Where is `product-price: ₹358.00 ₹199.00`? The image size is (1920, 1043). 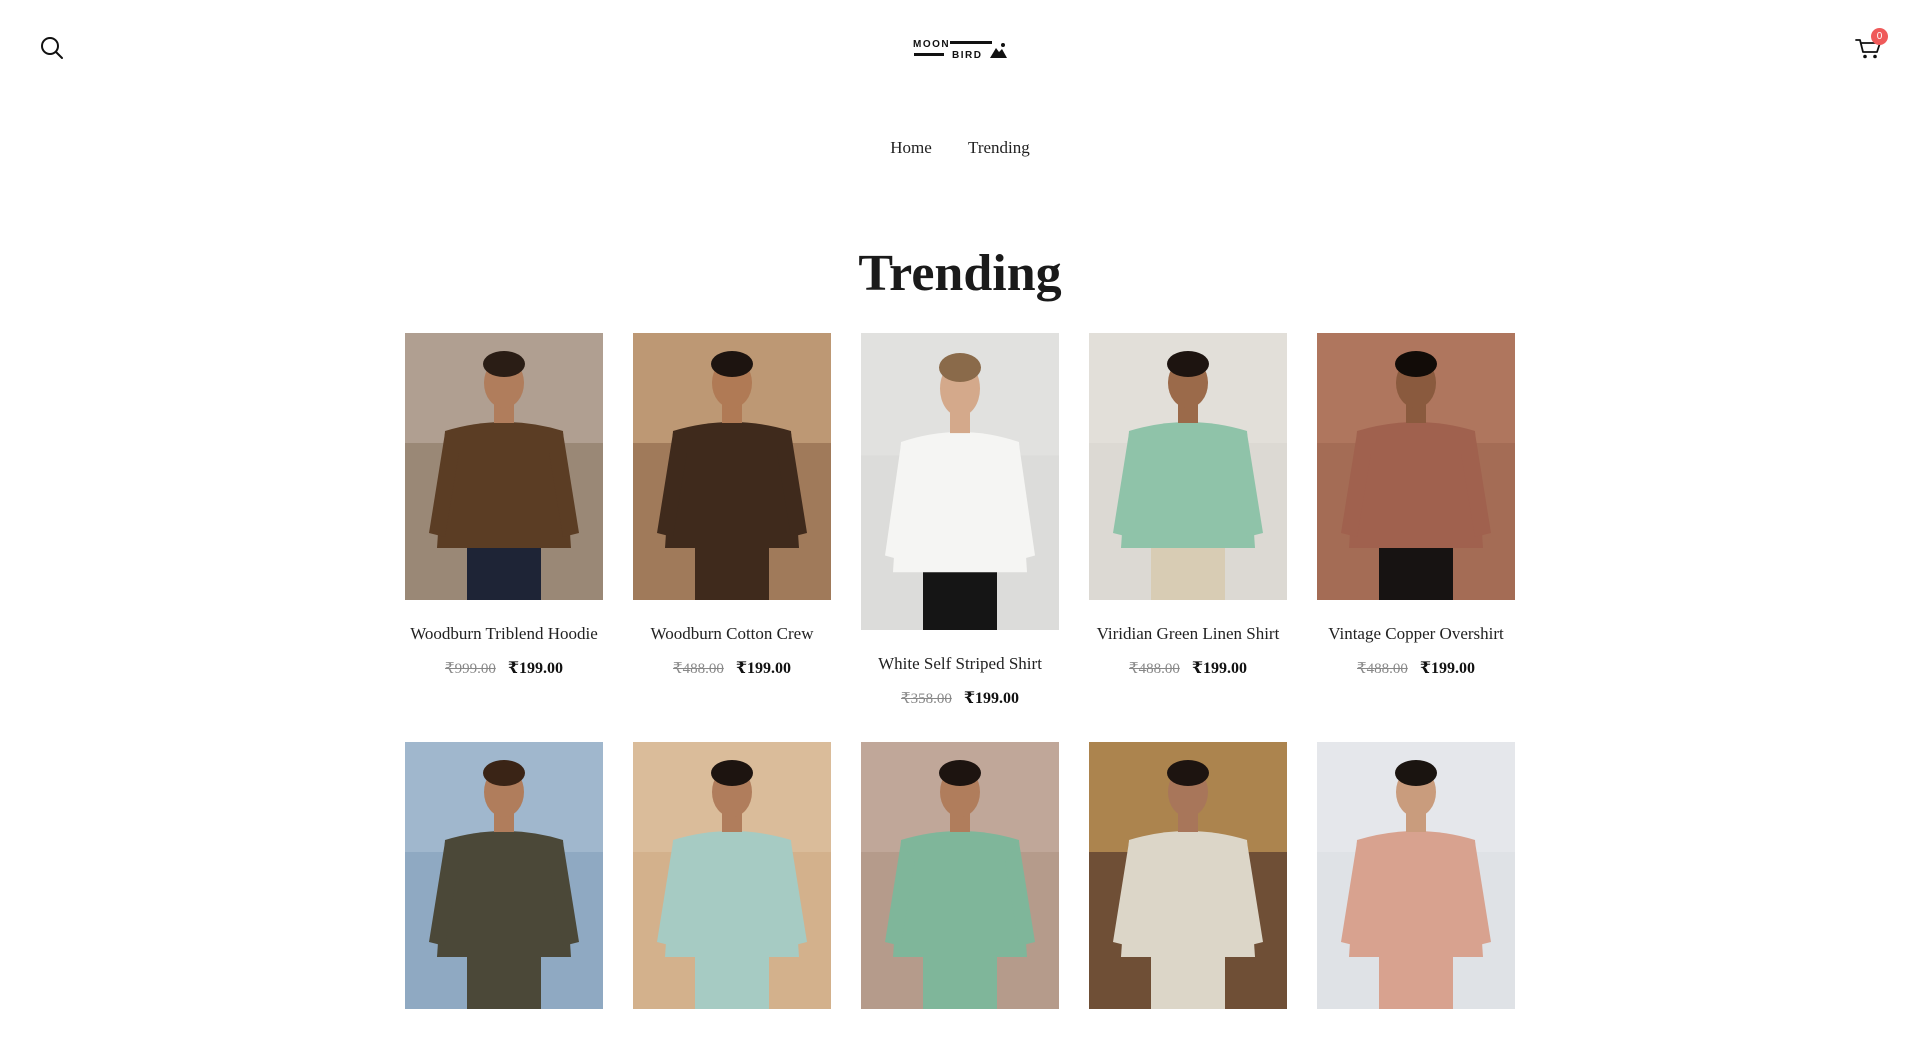
product-price: ₹358.00 ₹199.00 is located at coordinates (960, 698).